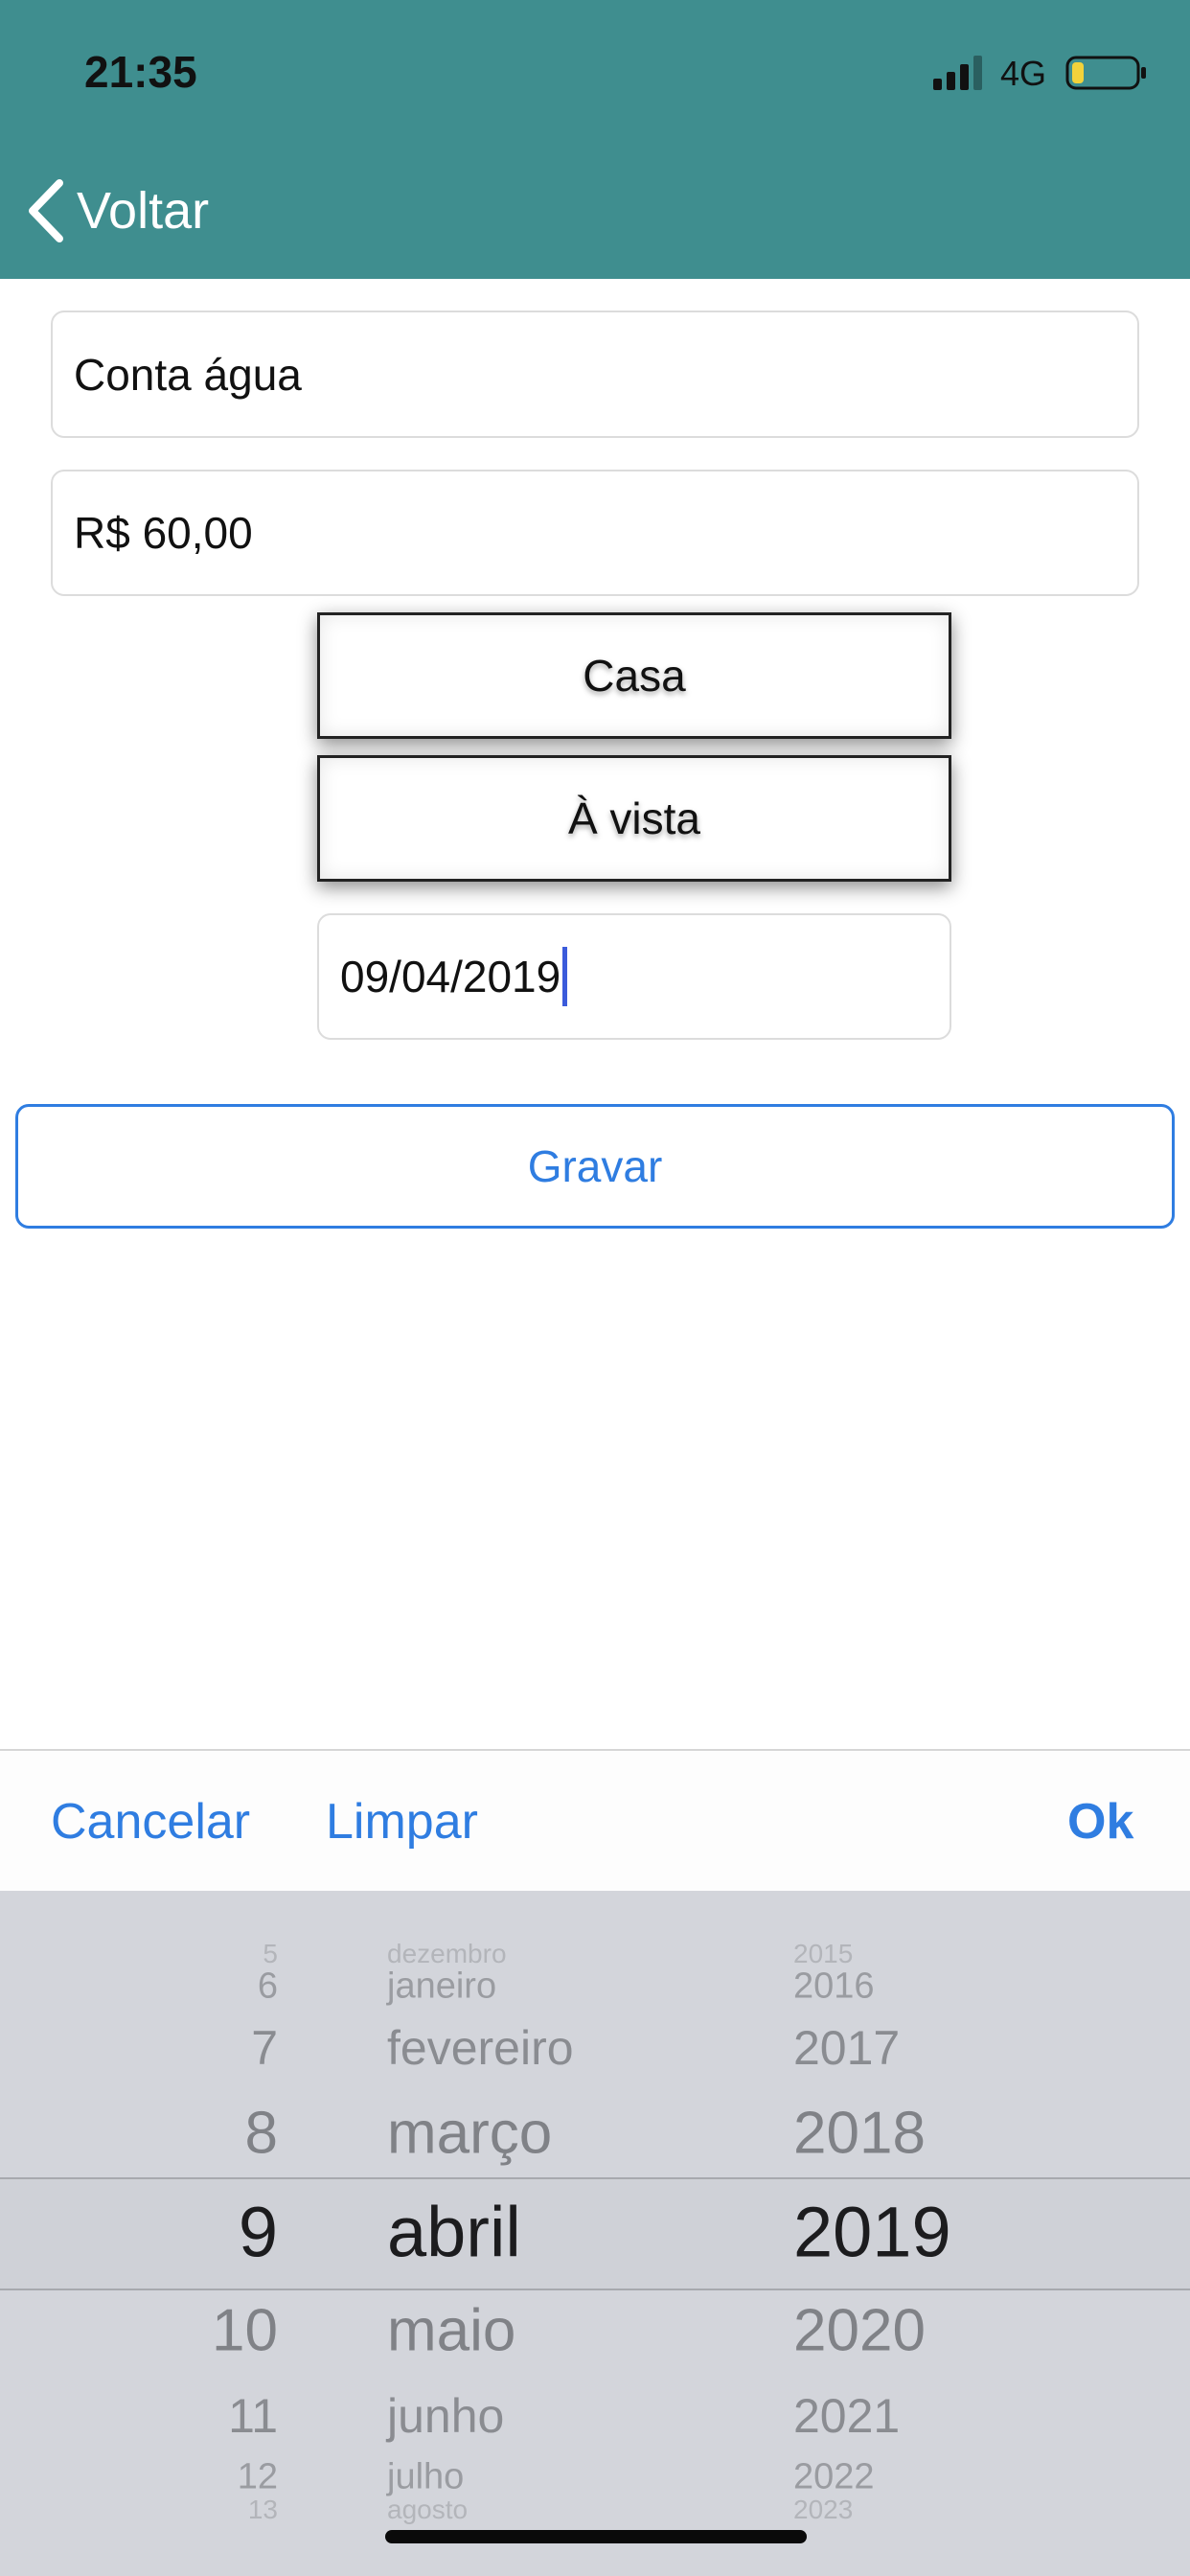 The height and width of the screenshot is (2576, 1190). Describe the element at coordinates (268, 1987) in the screenshot. I see `picker-day-option: 6` at that location.